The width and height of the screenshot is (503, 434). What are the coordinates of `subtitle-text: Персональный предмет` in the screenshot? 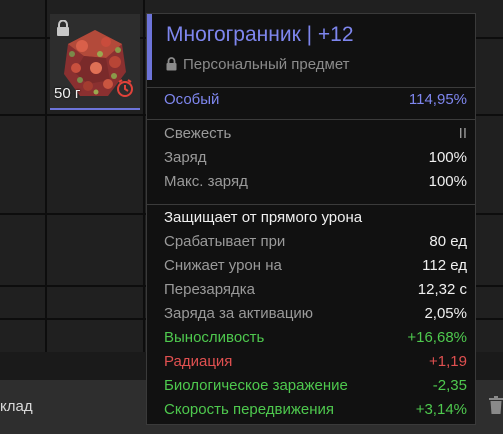 It's located at (266, 64).